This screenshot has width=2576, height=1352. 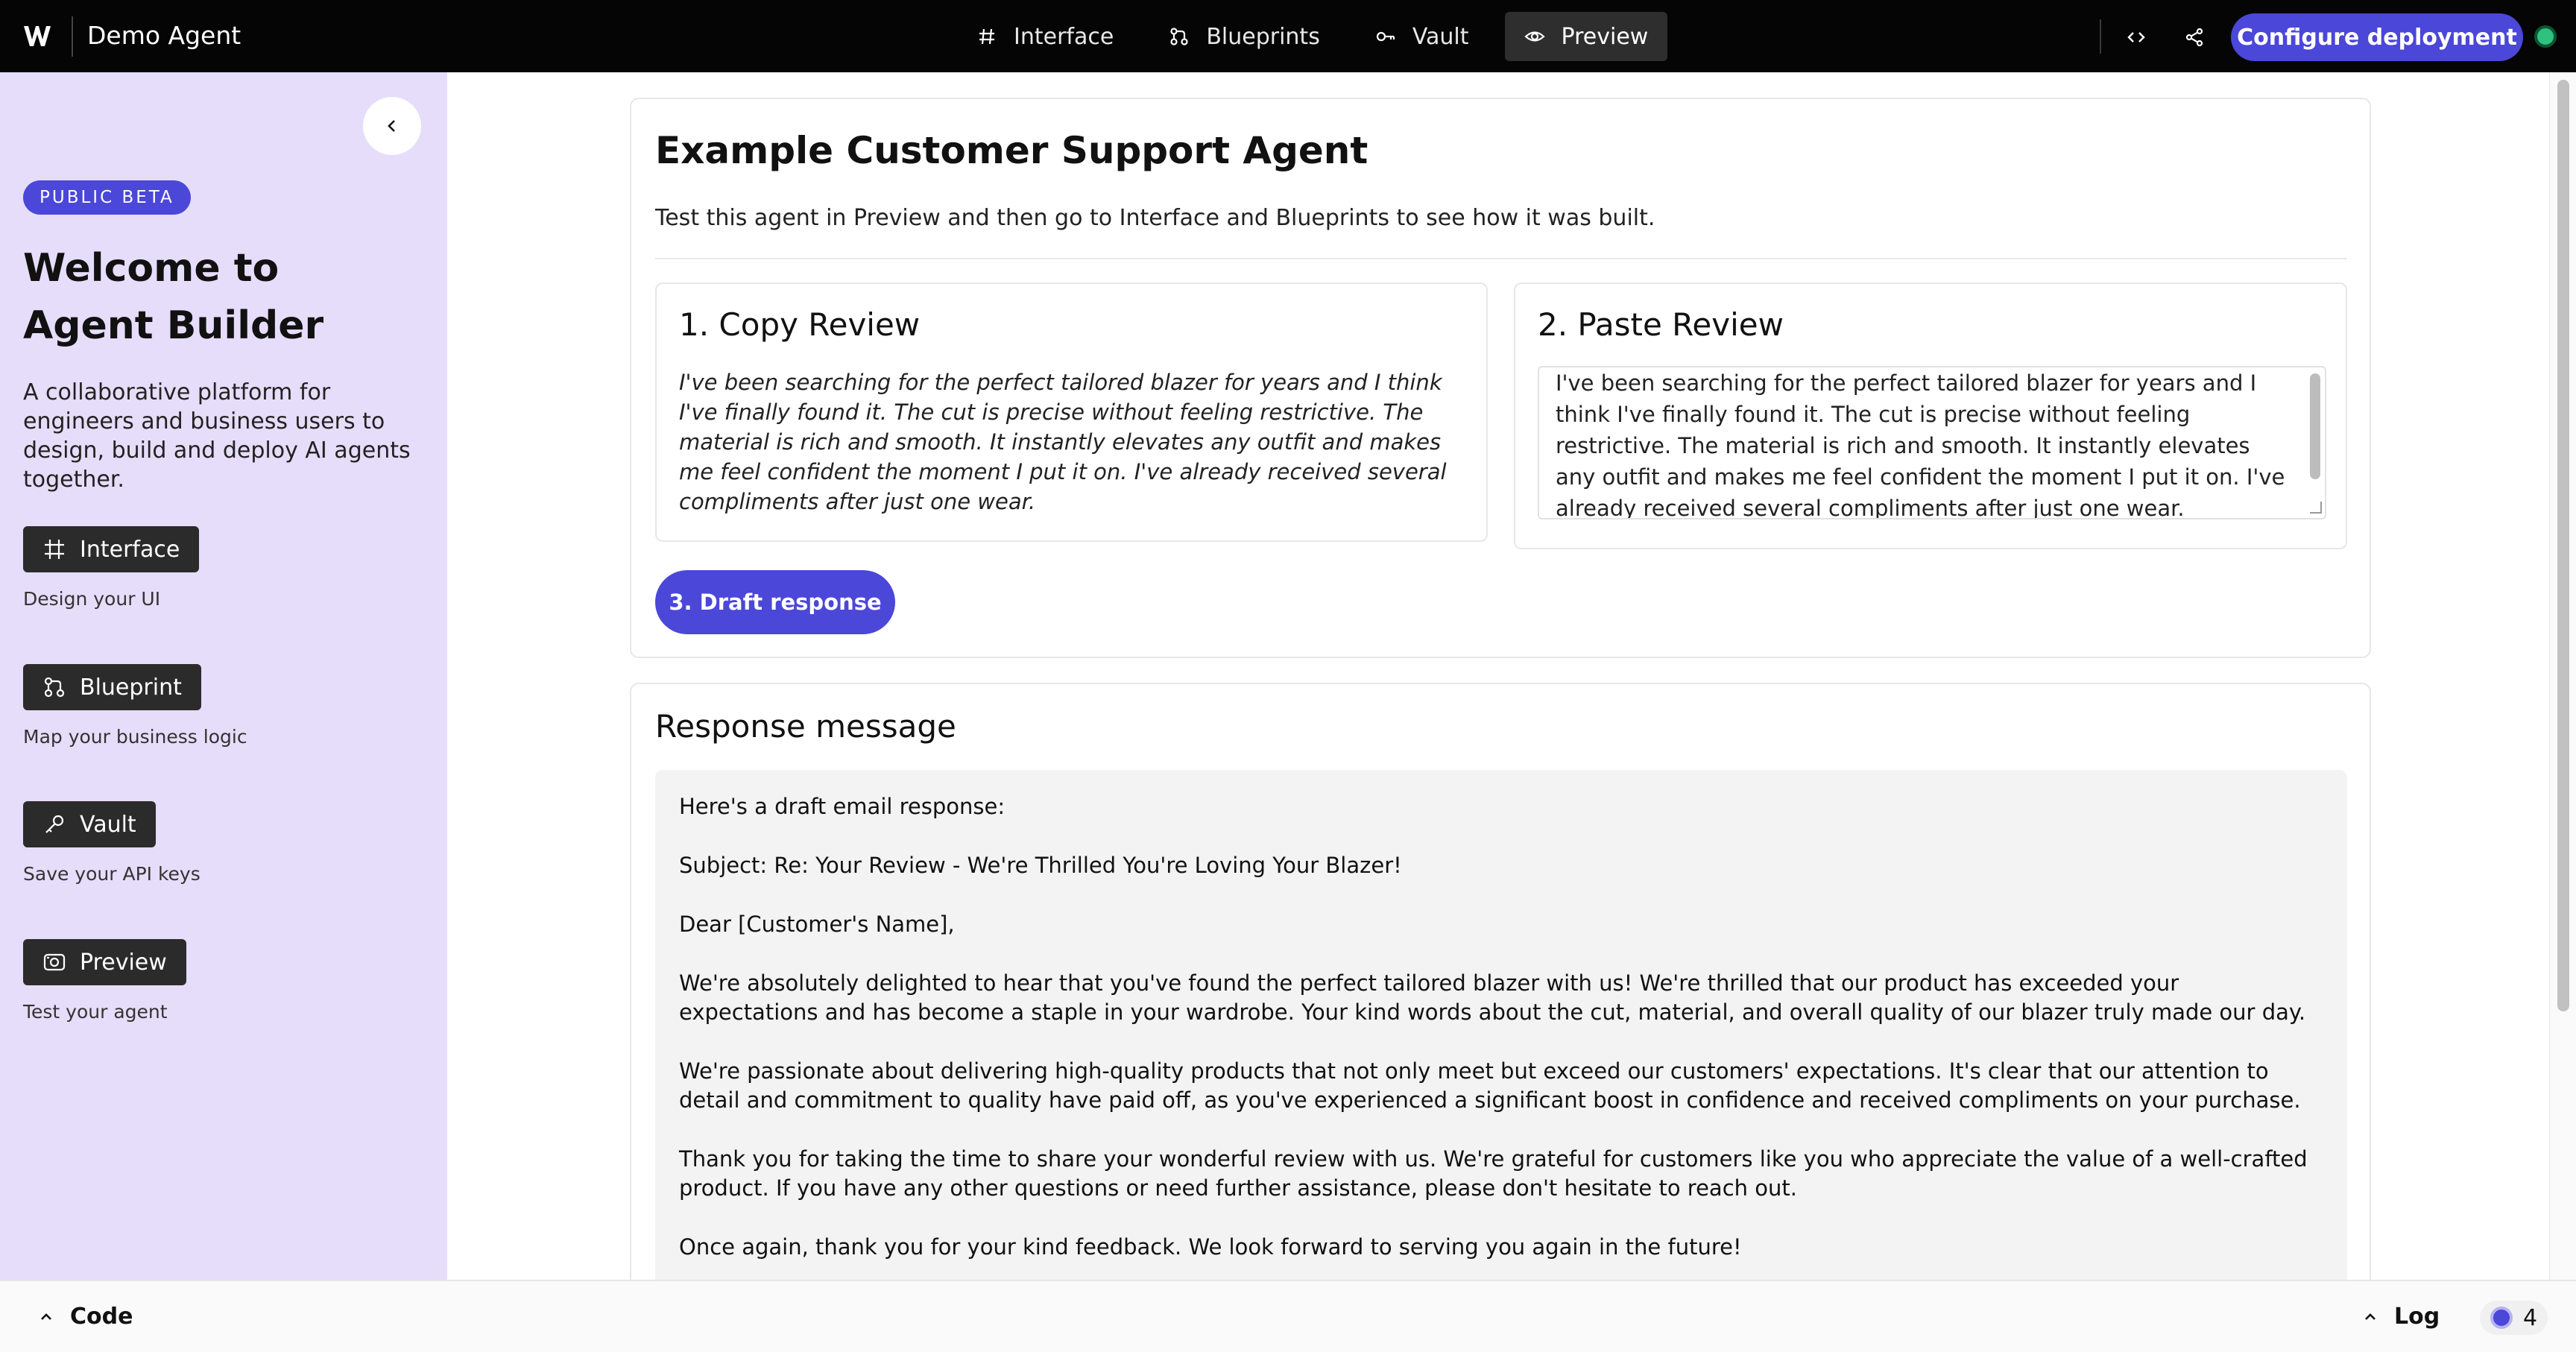 What do you see at coordinates (1661, 324) in the screenshot?
I see `paste-review-title: 2. Paste Review` at bounding box center [1661, 324].